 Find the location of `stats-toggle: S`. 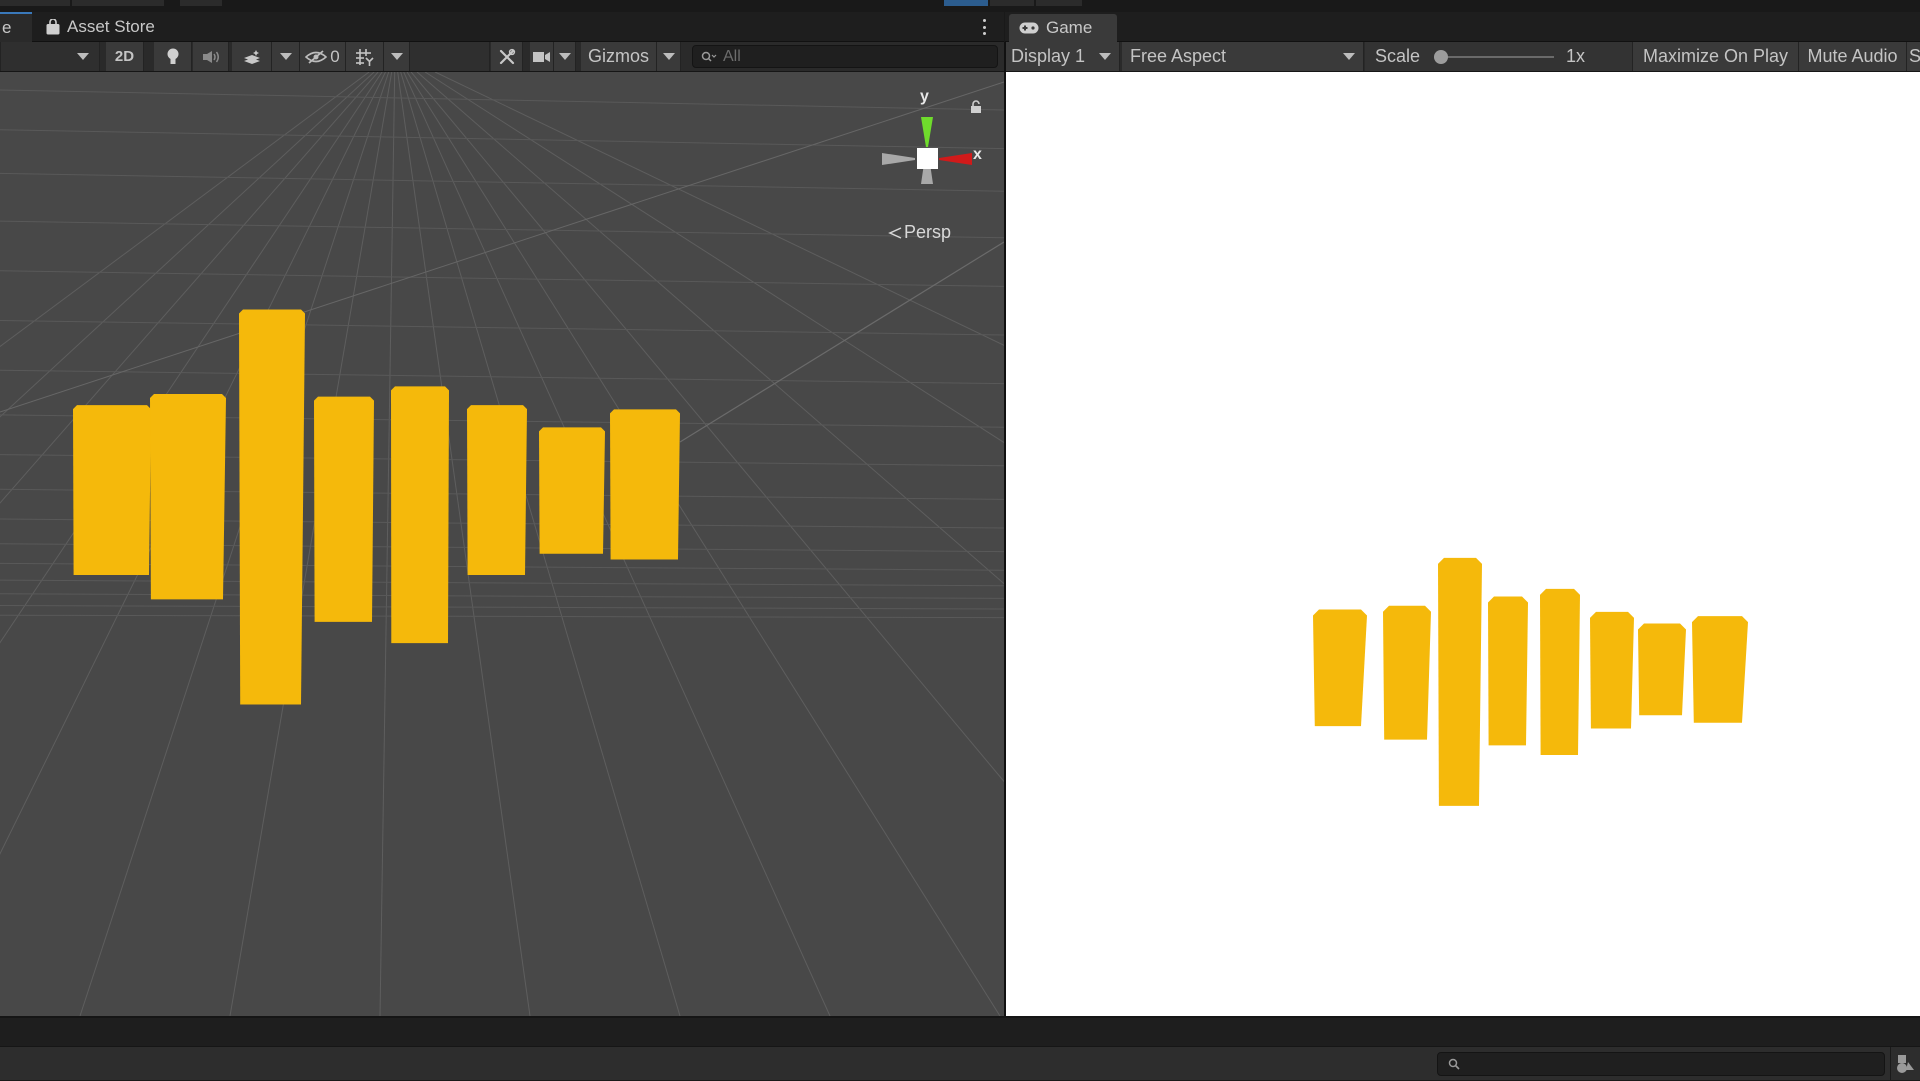

stats-toggle: S is located at coordinates (1913, 56).